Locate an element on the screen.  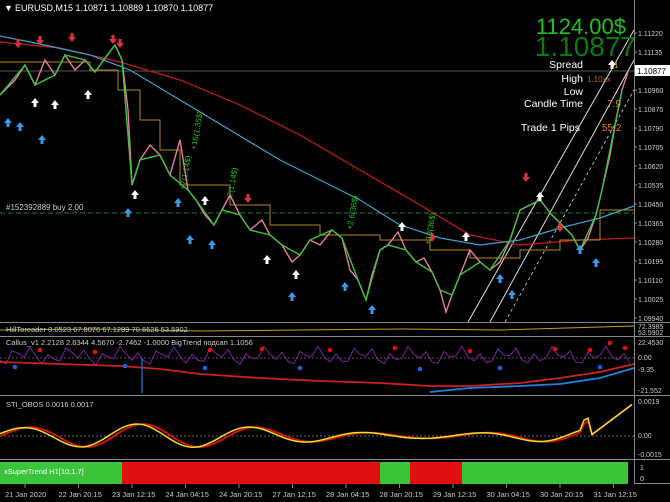
low-label: Low is located at coordinates (574, 92).